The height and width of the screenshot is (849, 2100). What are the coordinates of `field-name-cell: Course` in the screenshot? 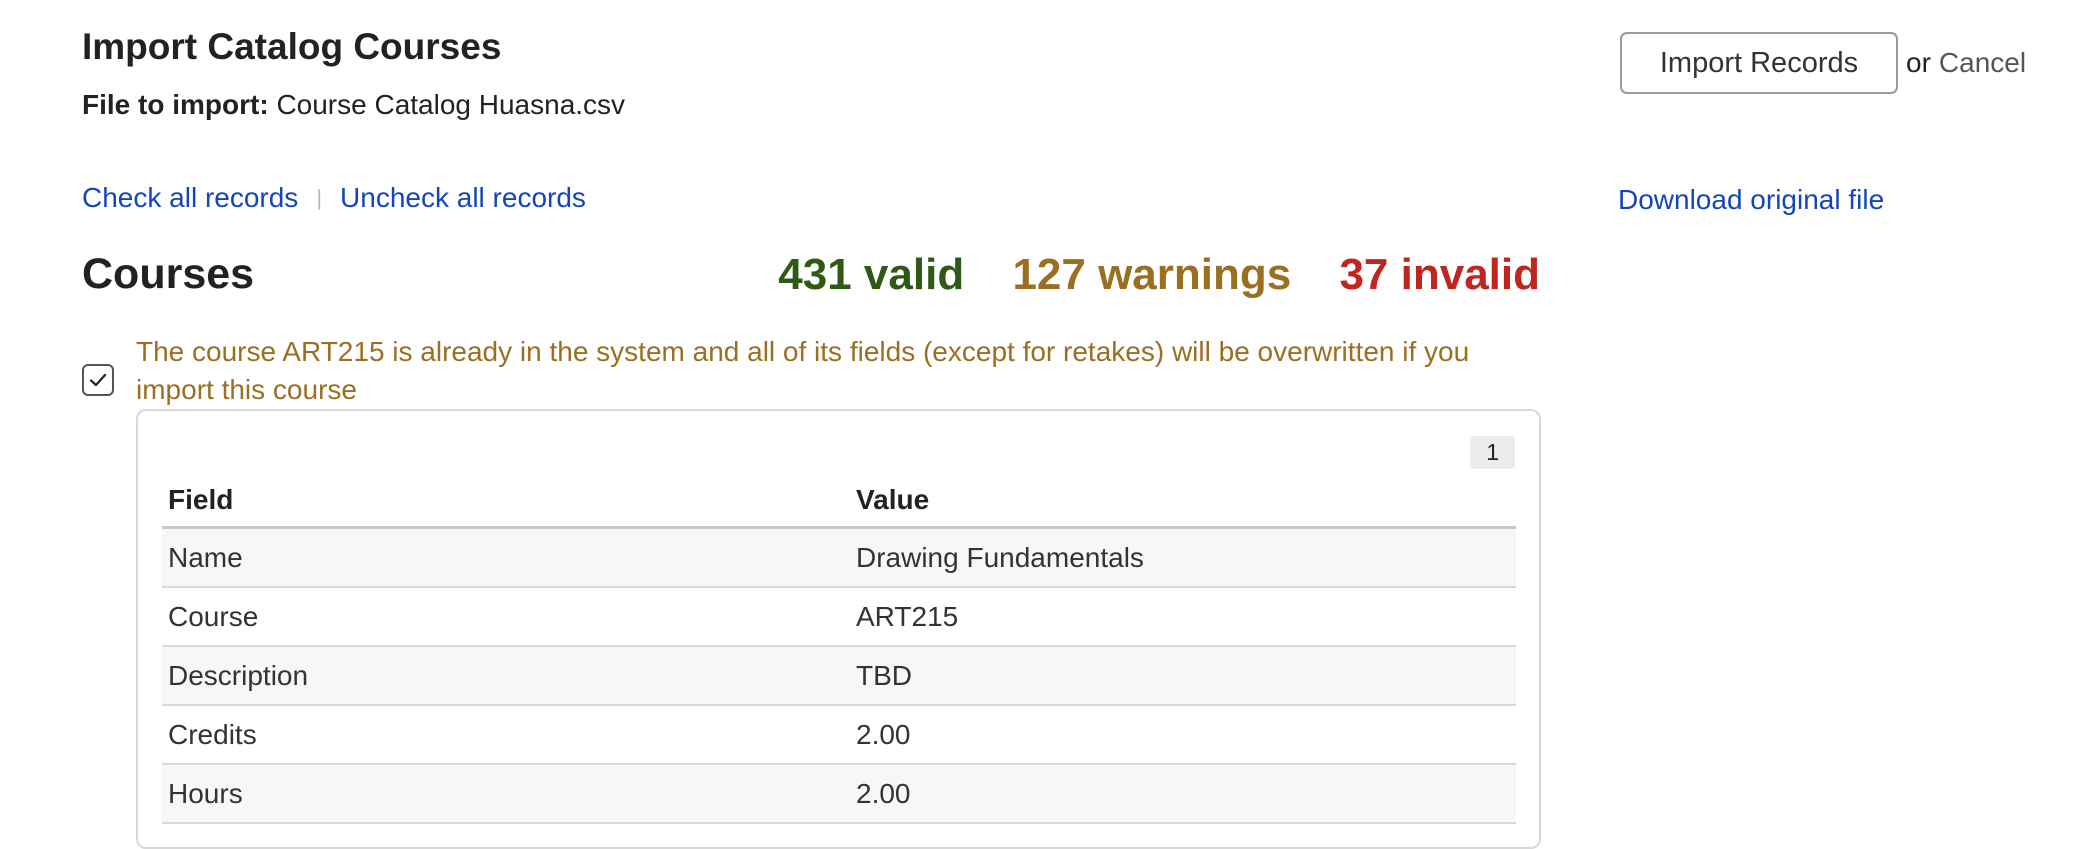 It's located at (506, 617).